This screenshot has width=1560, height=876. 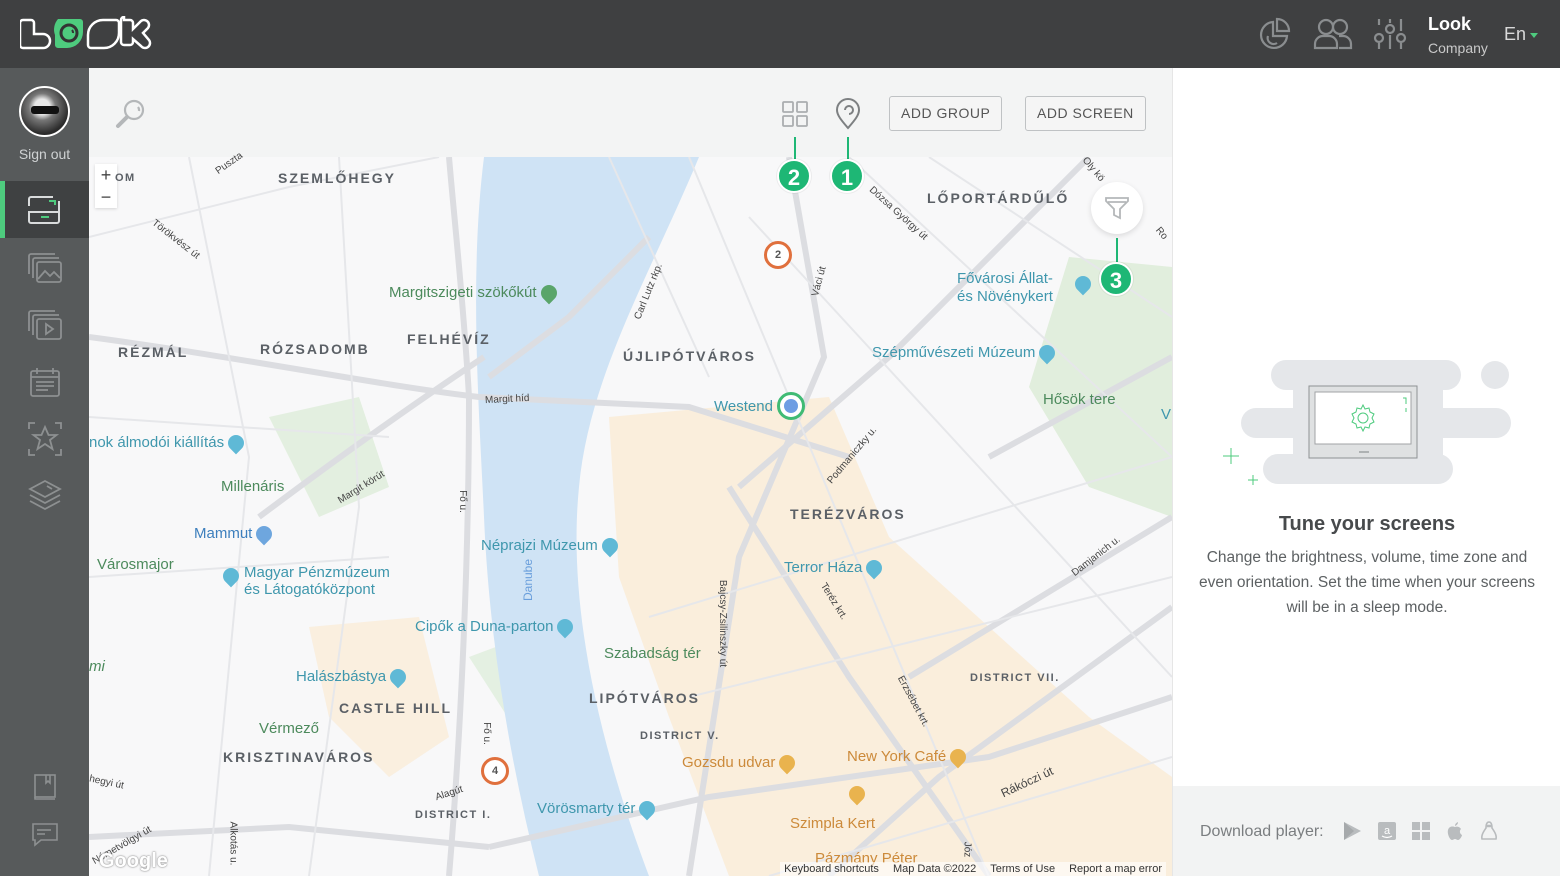 I want to click on district-label: CASTLE HILL, so click(x=395, y=708).